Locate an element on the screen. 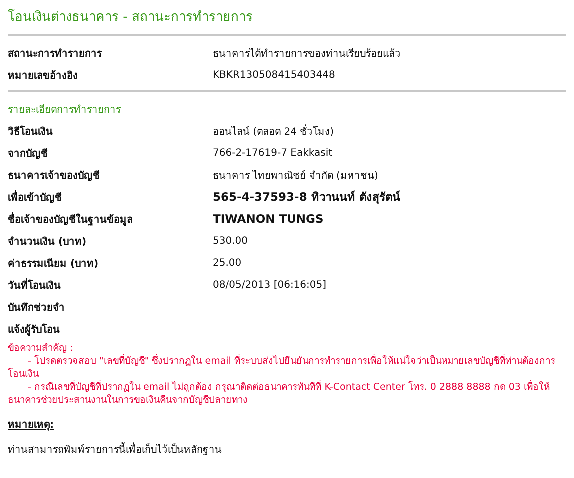 This screenshot has width=574, height=478. memo-label: บันทึกช่วยจำ is located at coordinates (37, 309).